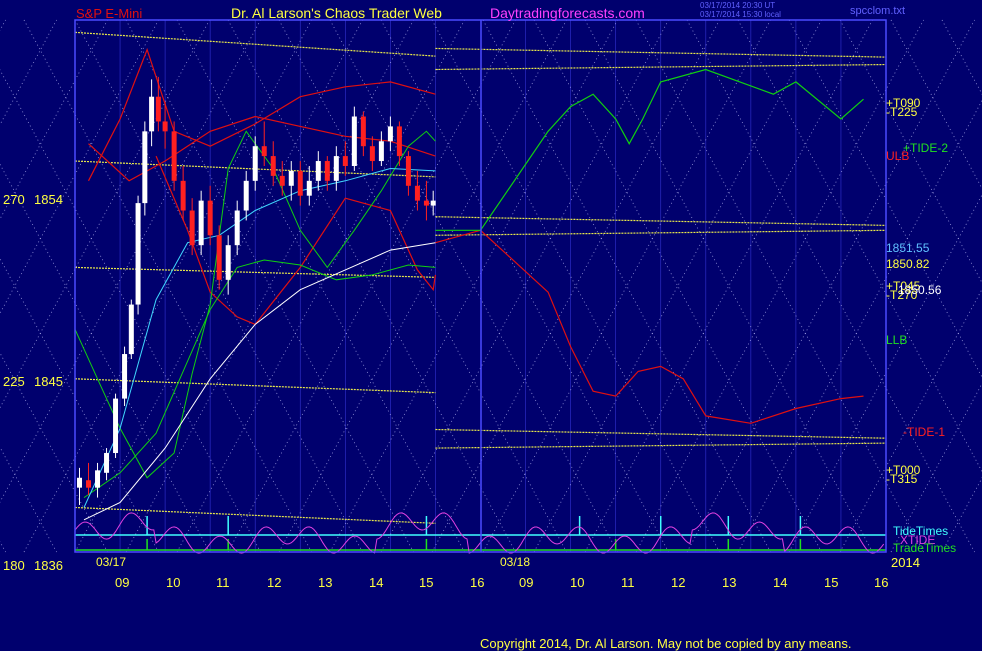 Image resolution: width=982 pixels, height=651 pixels. What do you see at coordinates (14, 381) in the screenshot?
I see `y-label-angle: 225` at bounding box center [14, 381].